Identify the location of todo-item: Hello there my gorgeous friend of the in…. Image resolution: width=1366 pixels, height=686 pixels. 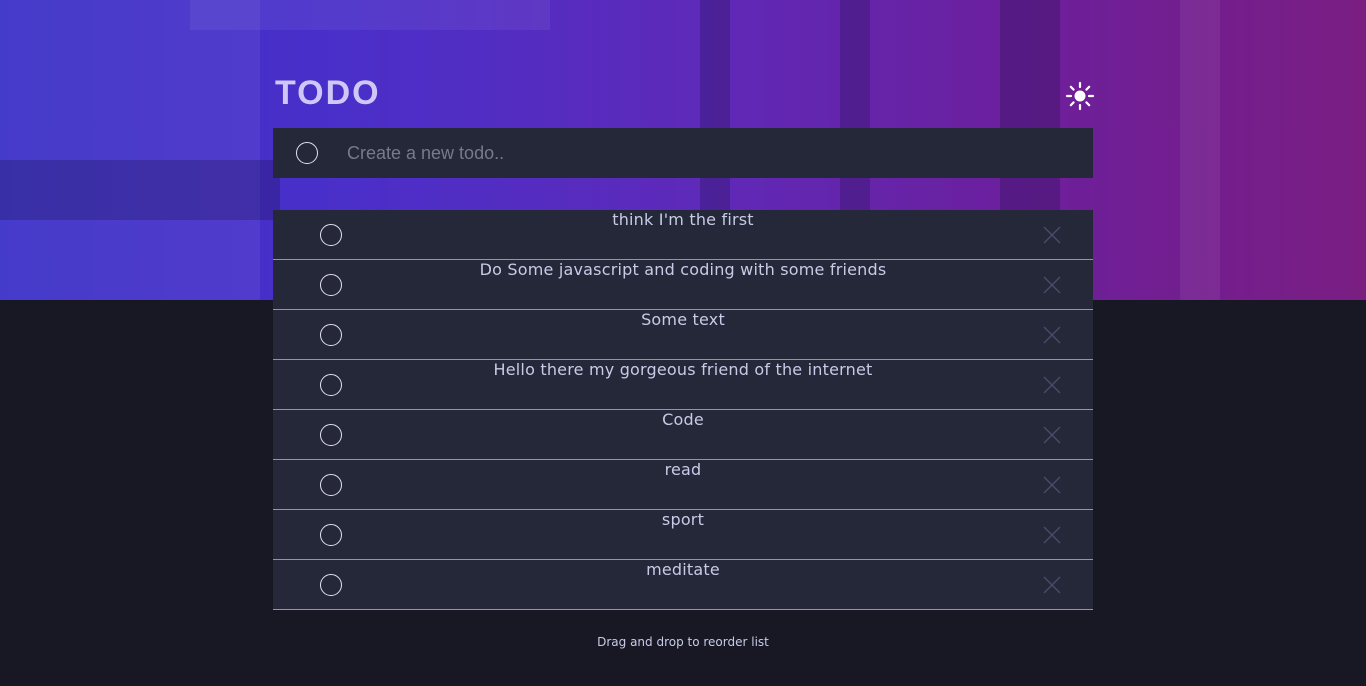
(683, 385).